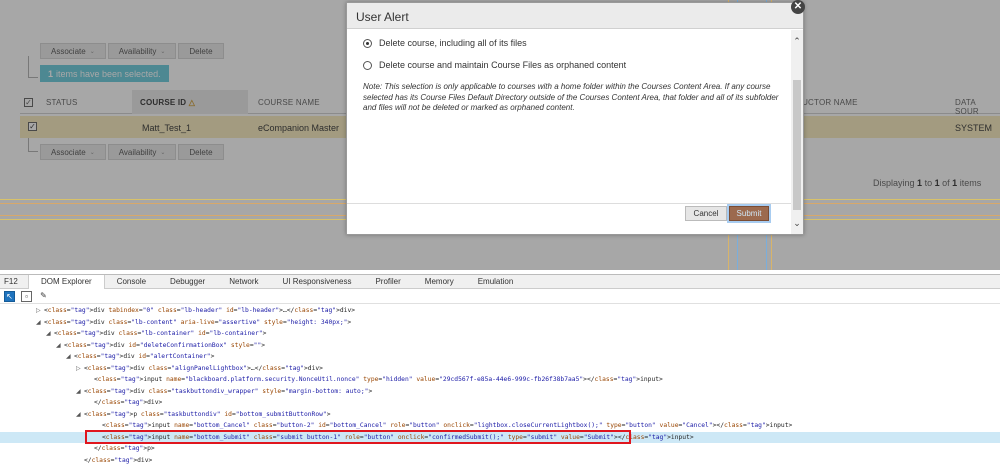 The height and width of the screenshot is (466, 1000). What do you see at coordinates (749, 213) in the screenshot?
I see `submit-button: Submit` at bounding box center [749, 213].